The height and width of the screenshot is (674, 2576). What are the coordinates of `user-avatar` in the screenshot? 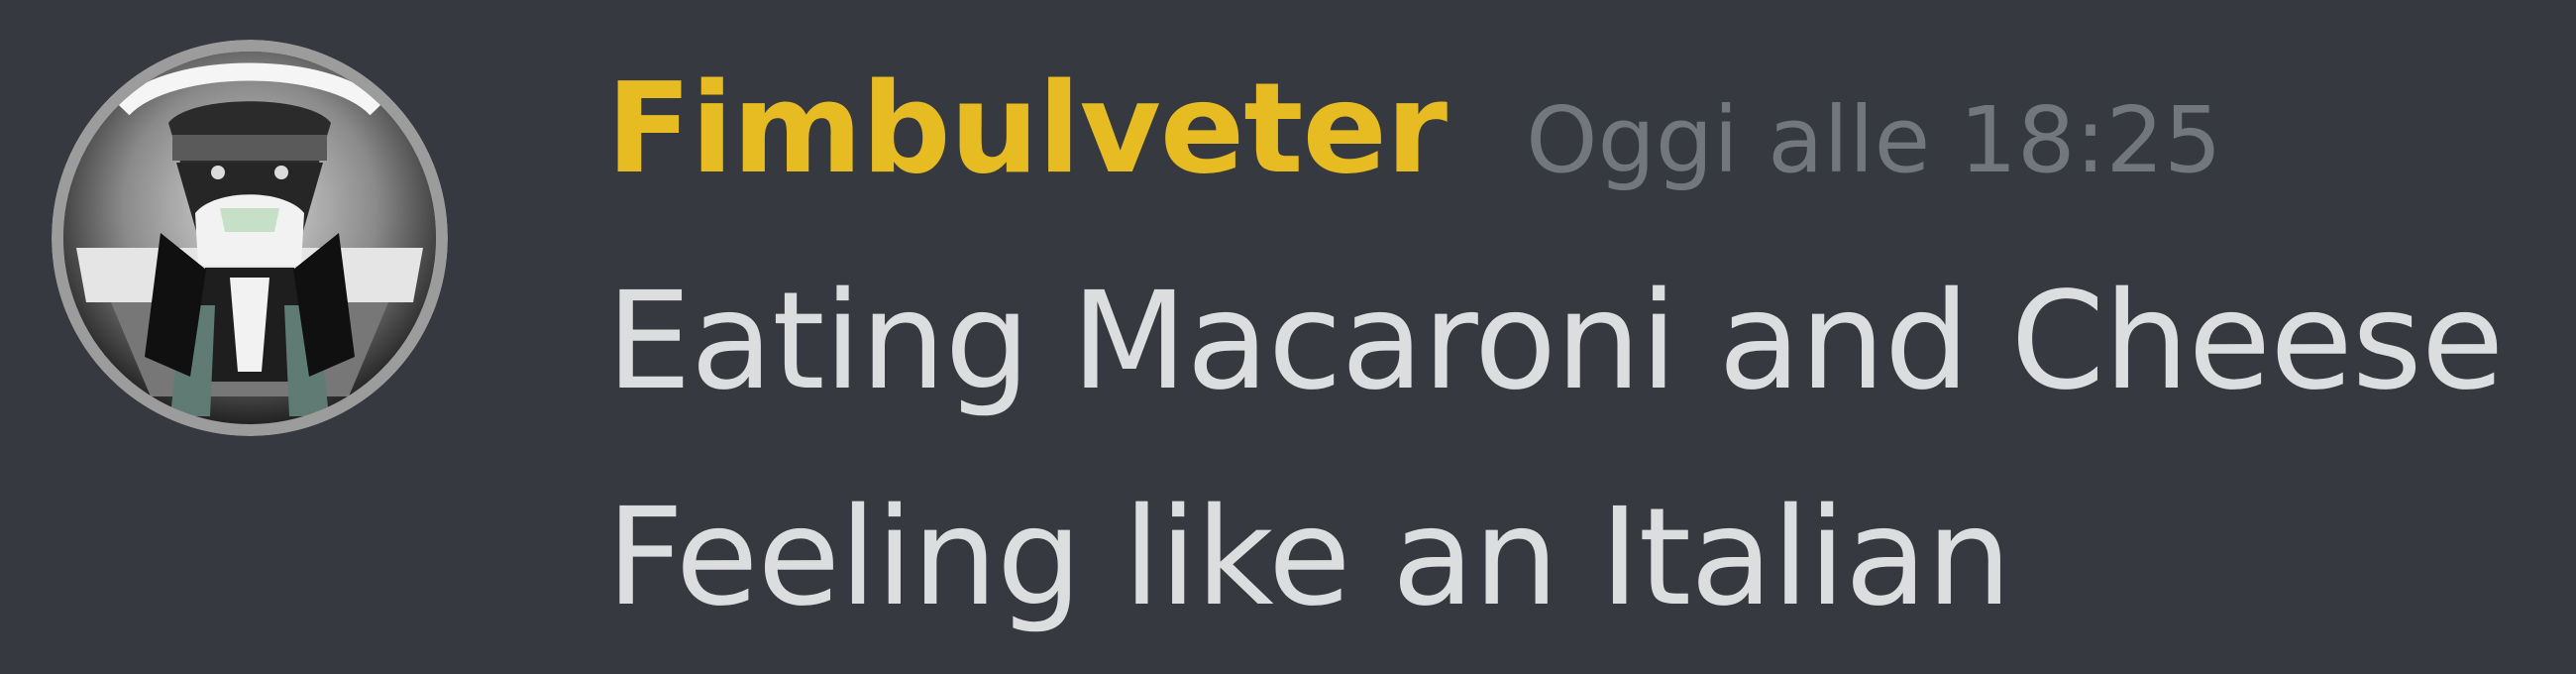 It's located at (250, 238).